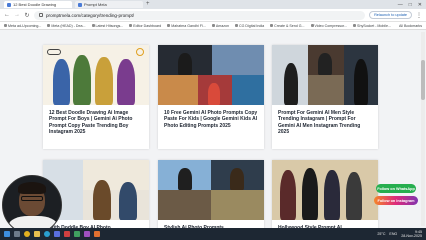 Image resolution: width=426 pixels, height=240 pixels. What do you see at coordinates (148, 4) in the screenshot?
I see `new-tab-icon: +` at bounding box center [148, 4].